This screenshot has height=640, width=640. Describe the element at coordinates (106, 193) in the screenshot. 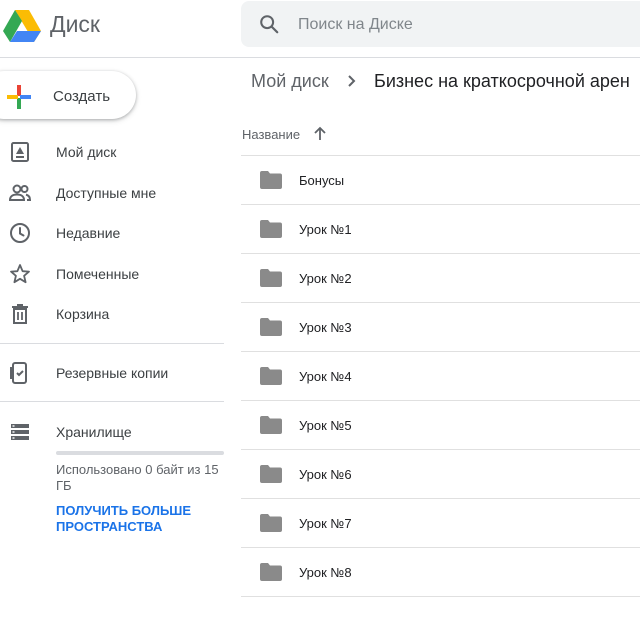

I see `sidebar-item-label: Доступные мне` at that location.